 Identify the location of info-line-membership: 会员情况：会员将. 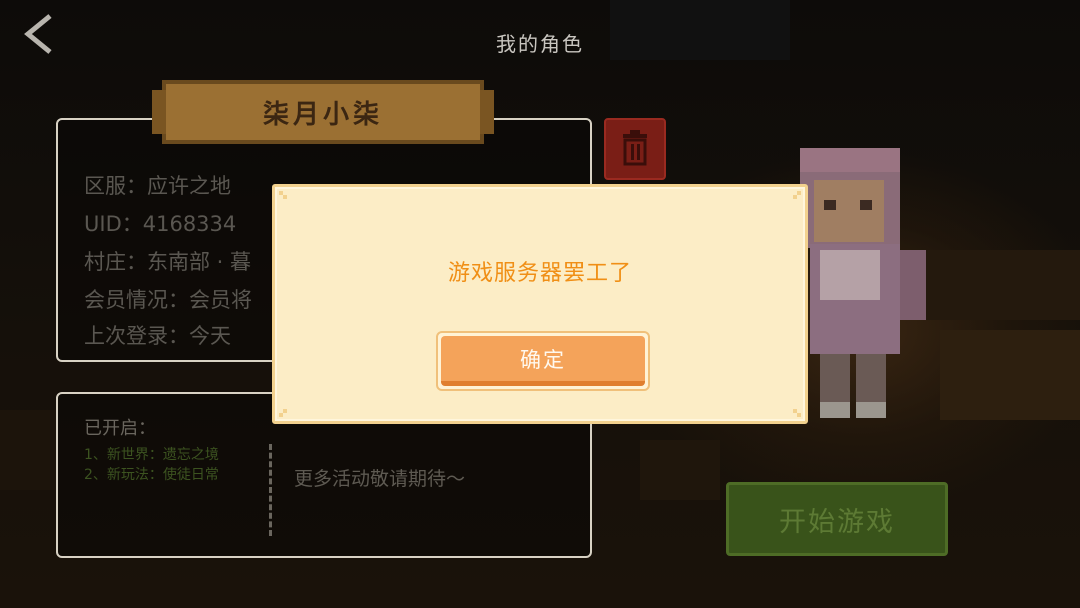
(168, 300).